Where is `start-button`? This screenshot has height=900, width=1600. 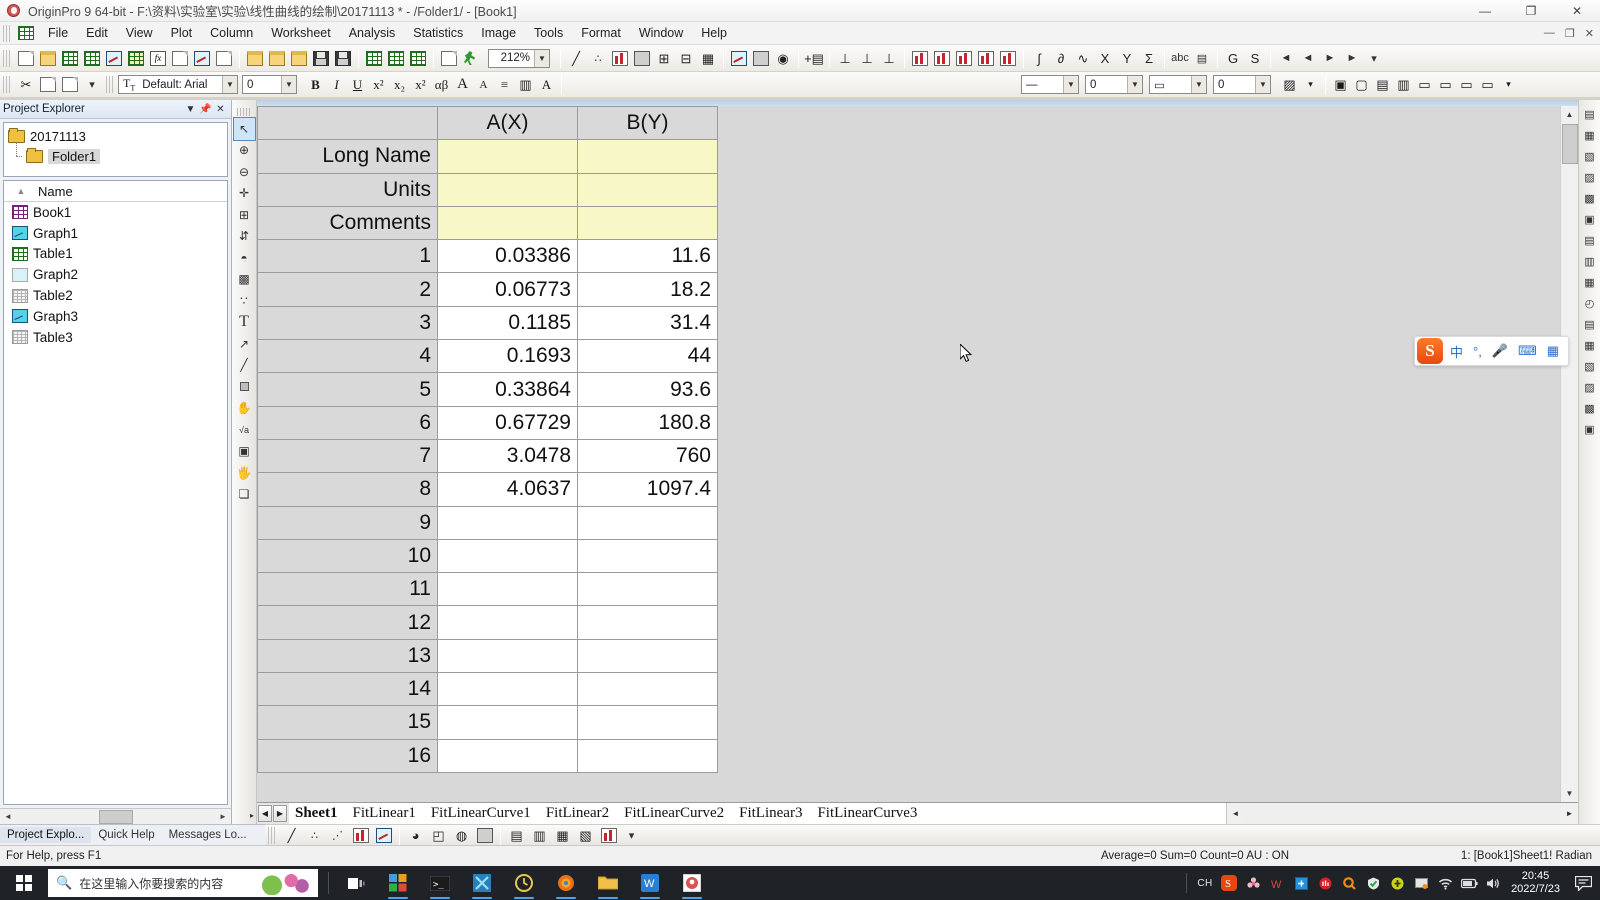
start-button is located at coordinates (24, 883).